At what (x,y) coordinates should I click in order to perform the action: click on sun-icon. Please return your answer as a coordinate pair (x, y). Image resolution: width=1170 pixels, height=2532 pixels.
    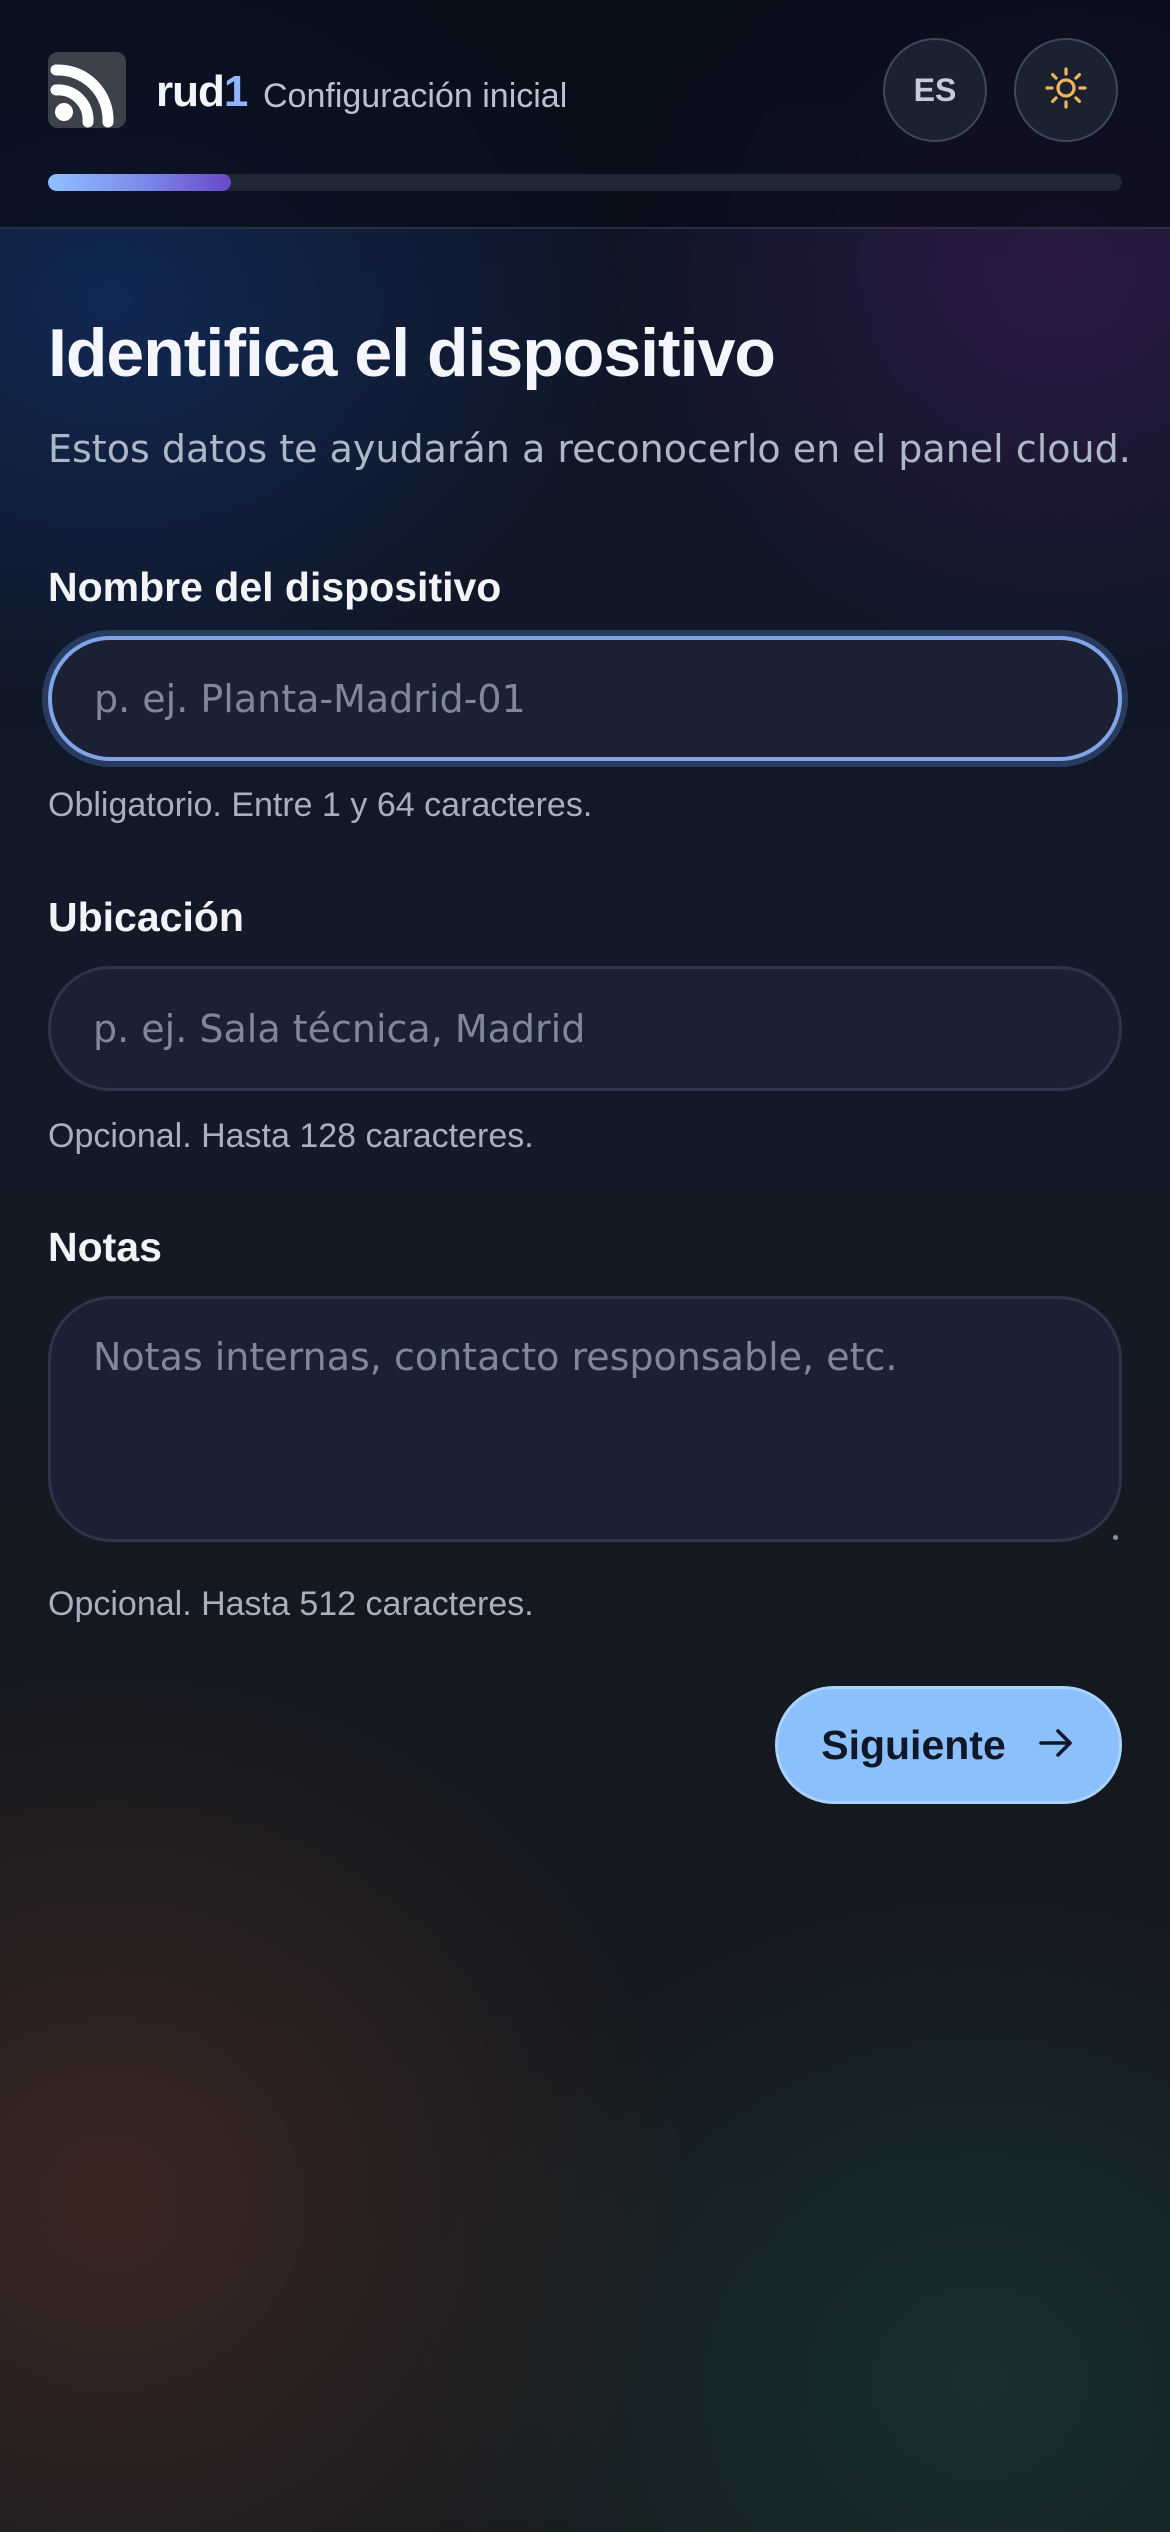
    Looking at the image, I should click on (1066, 90).